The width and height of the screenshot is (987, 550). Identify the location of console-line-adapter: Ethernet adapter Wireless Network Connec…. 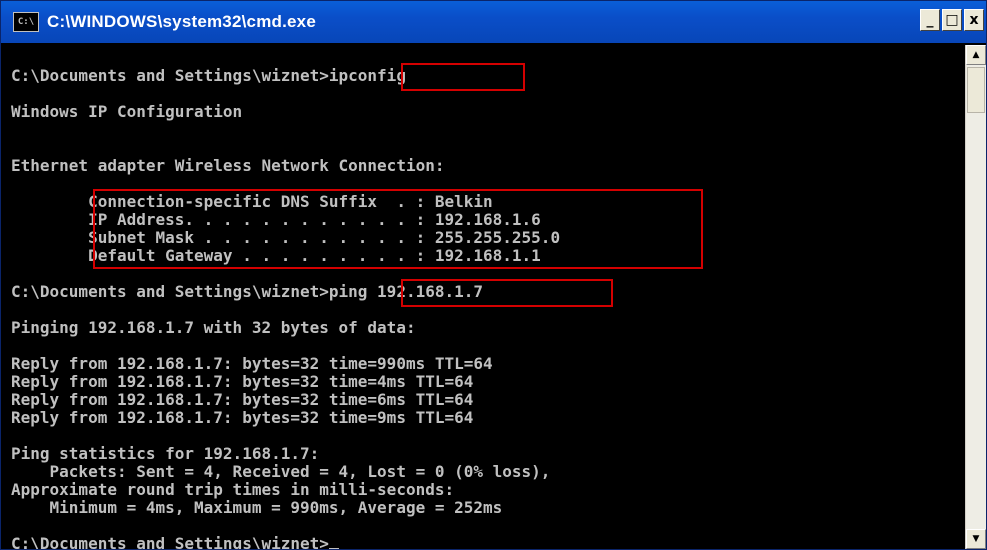
(228, 165).